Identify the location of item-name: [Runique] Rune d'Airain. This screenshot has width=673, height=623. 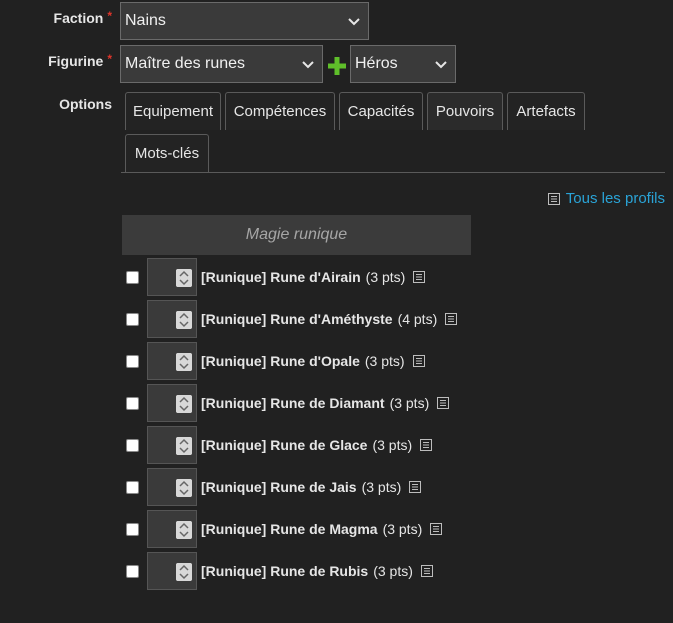
(281, 277).